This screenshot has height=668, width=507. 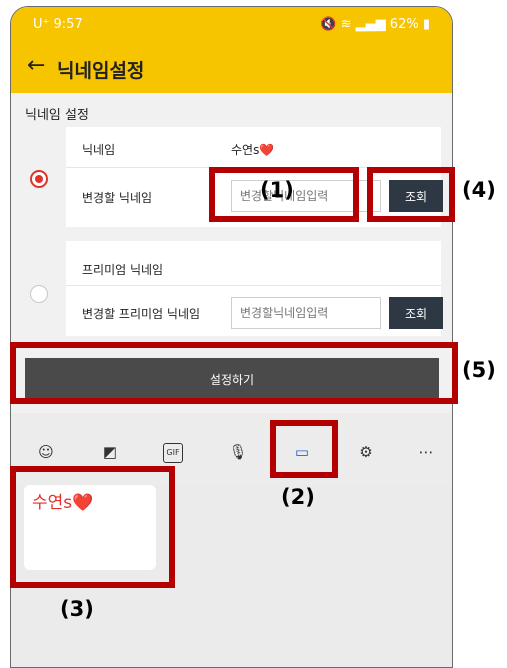 What do you see at coordinates (479, 190) in the screenshot?
I see `annotation-label-4: (4)` at bounding box center [479, 190].